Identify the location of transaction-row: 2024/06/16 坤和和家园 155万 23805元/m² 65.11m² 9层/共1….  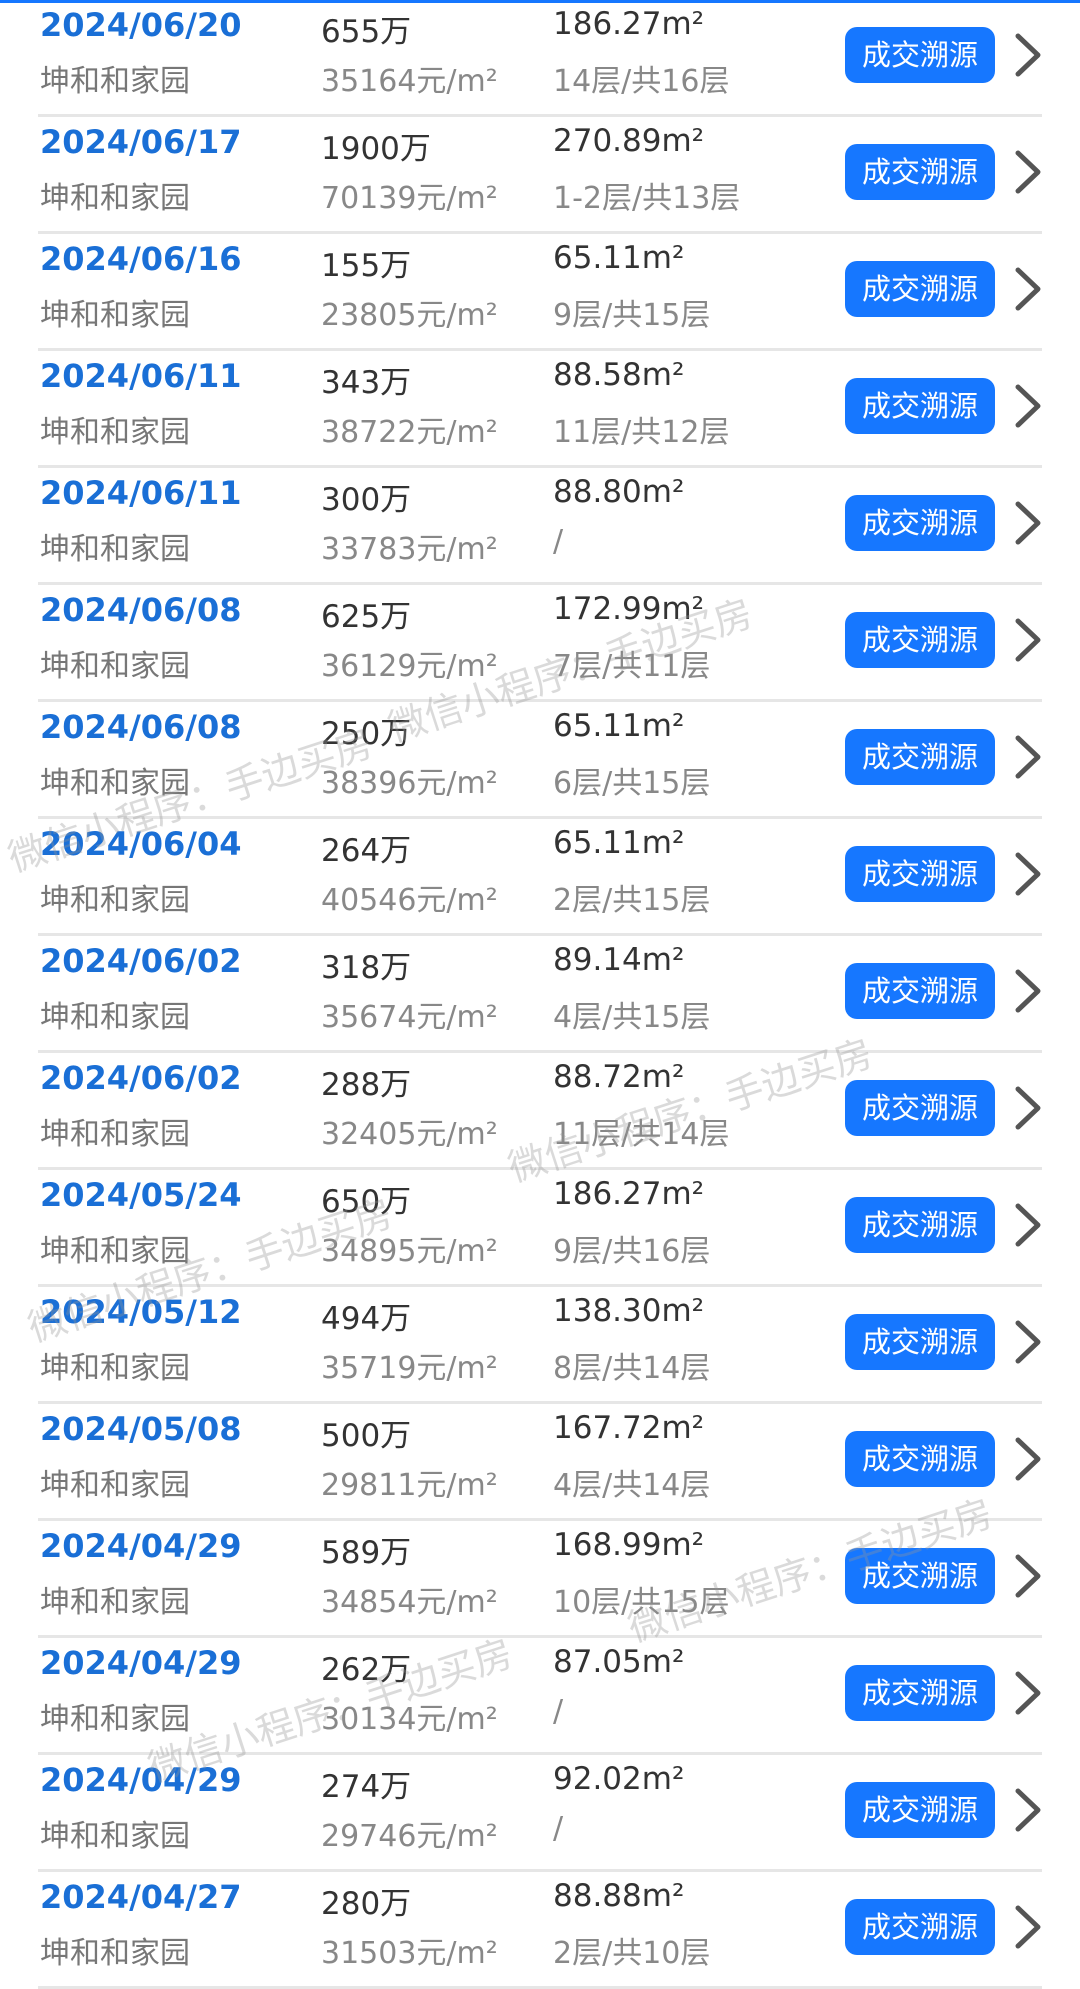
(540, 292).